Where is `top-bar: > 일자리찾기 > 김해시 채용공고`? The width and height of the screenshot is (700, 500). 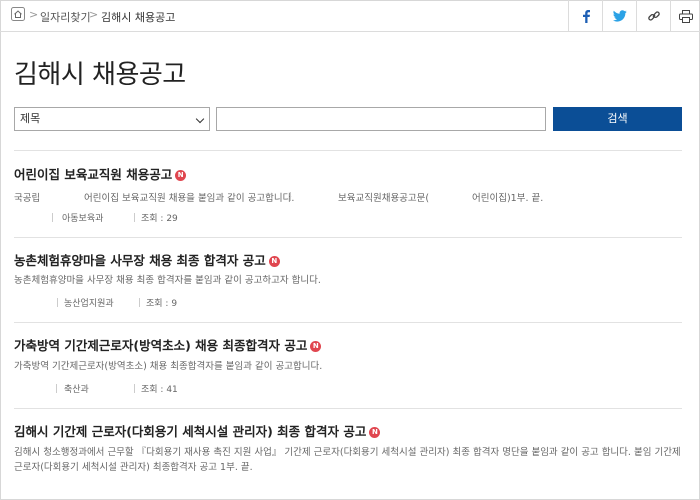
top-bar: > 일자리찾기 > 김해시 채용공고 is located at coordinates (350, 16).